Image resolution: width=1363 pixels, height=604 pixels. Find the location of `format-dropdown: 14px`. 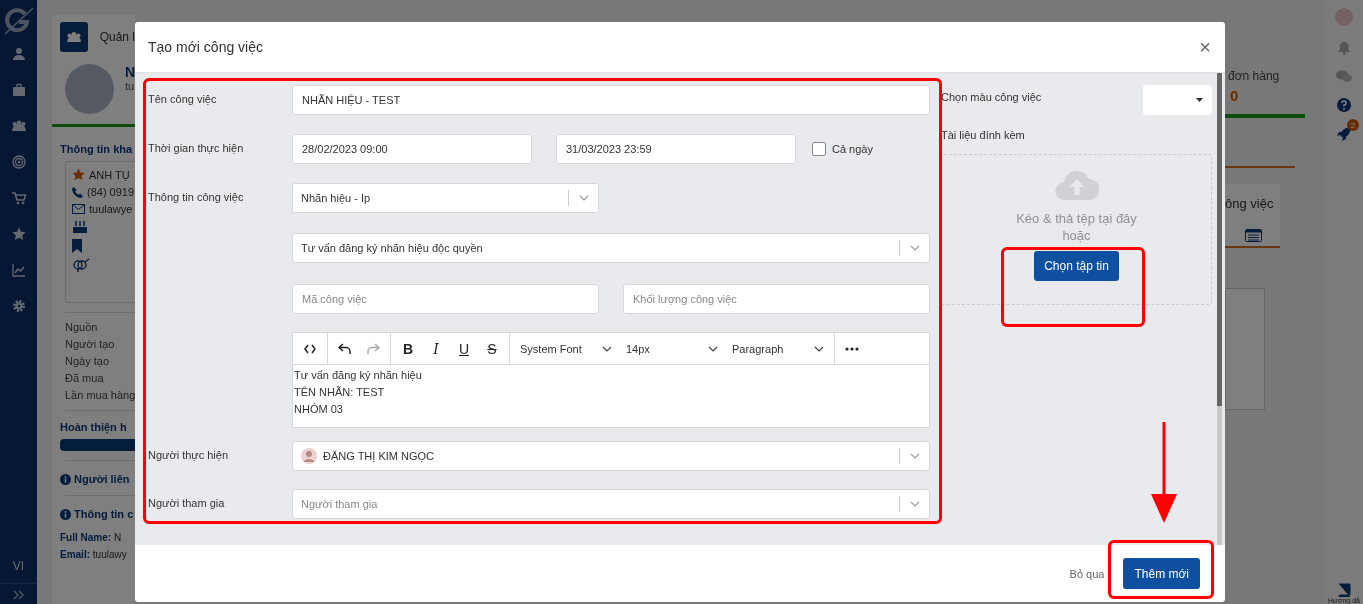

format-dropdown: 14px is located at coordinates (672, 348).